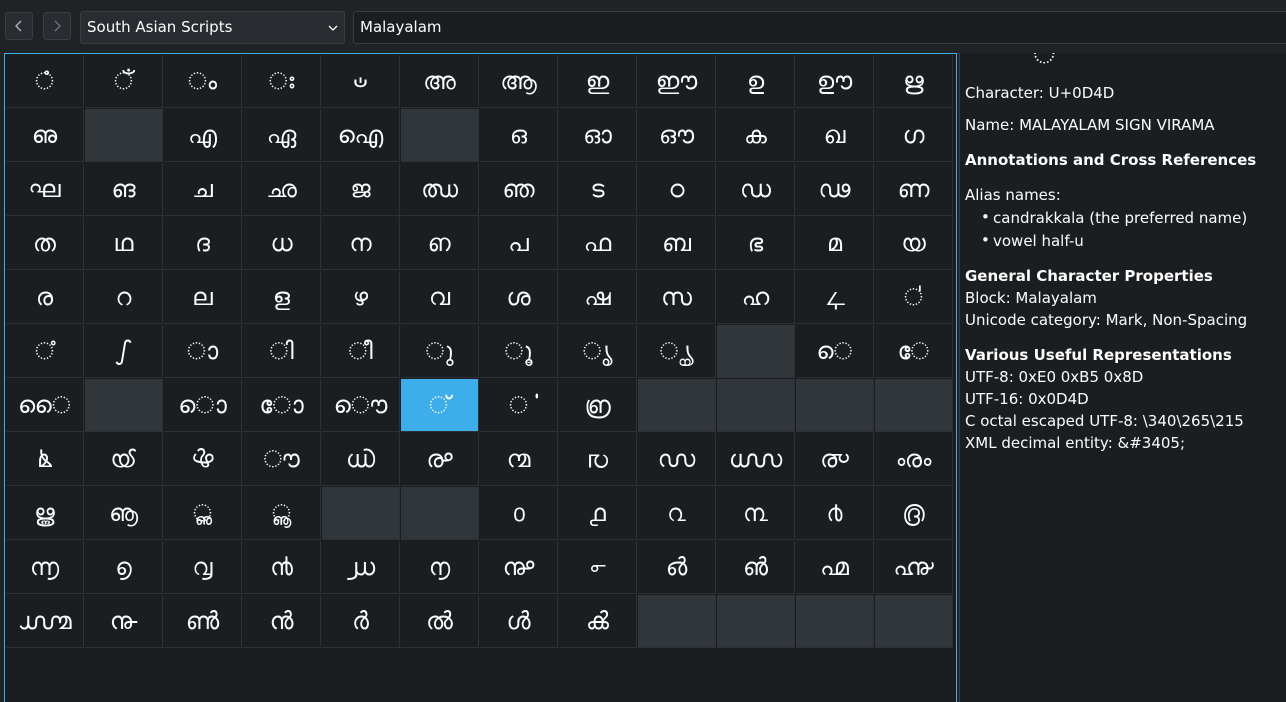 This screenshot has height=702, width=1286. Describe the element at coordinates (598, 567) in the screenshot. I see `character-cell: ൳` at that location.